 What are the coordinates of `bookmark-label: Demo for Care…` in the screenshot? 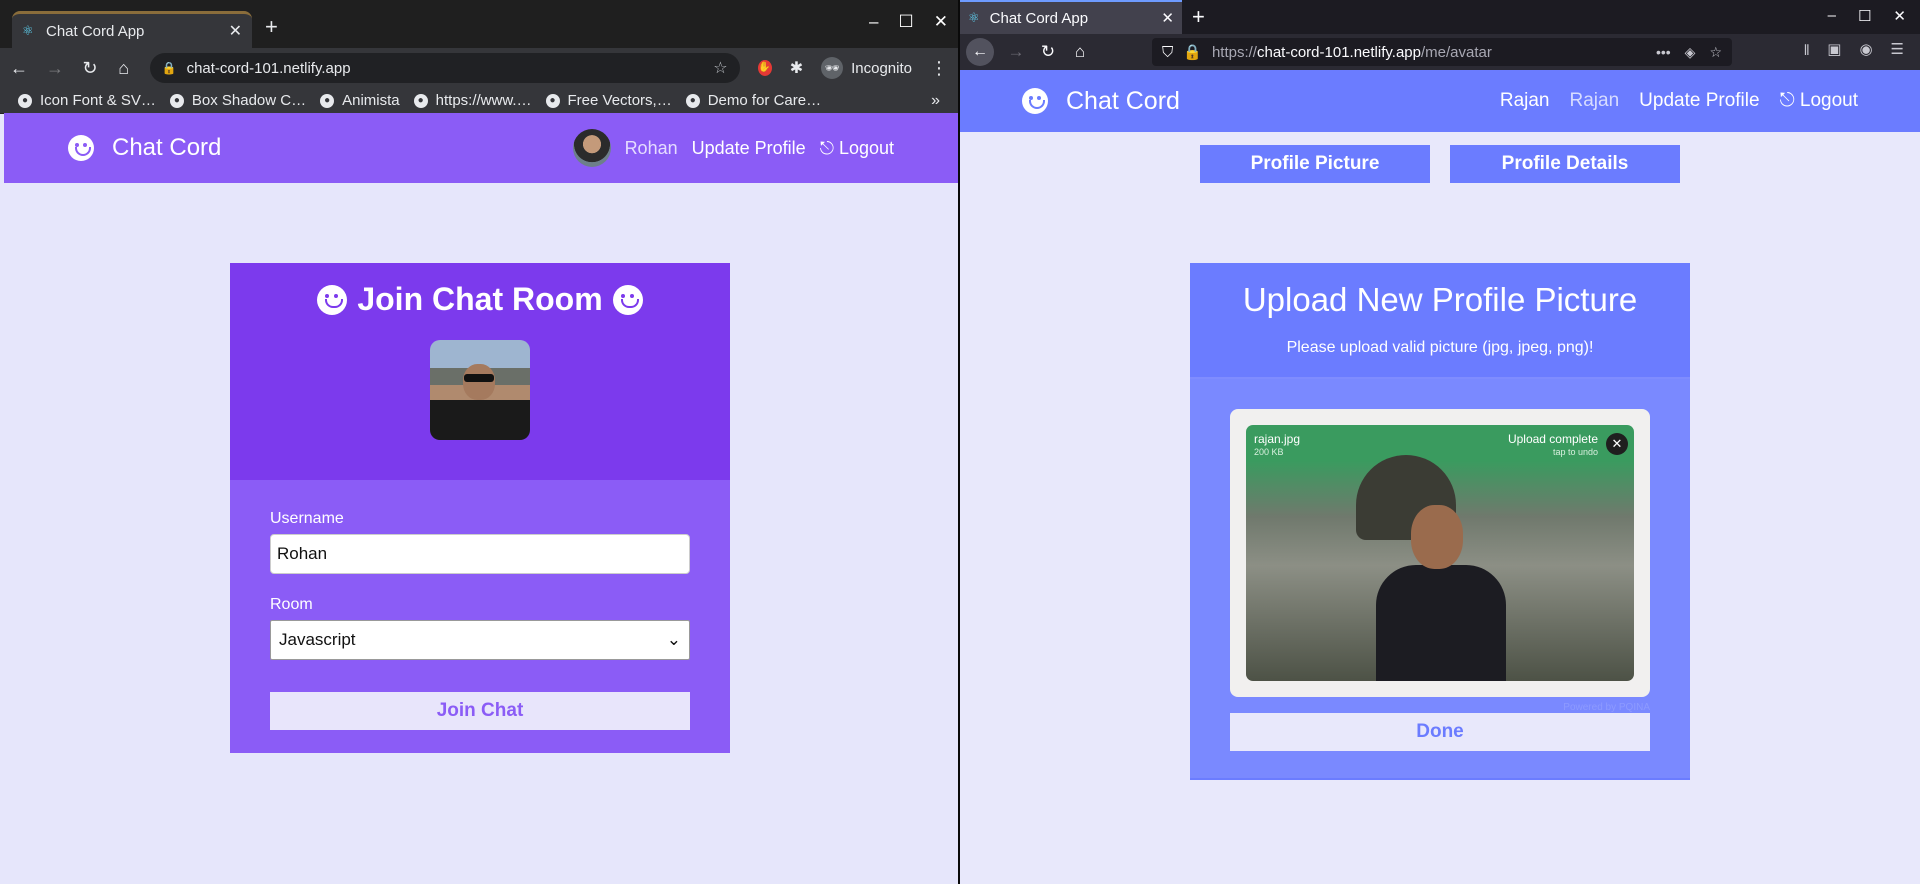 It's located at (764, 100).